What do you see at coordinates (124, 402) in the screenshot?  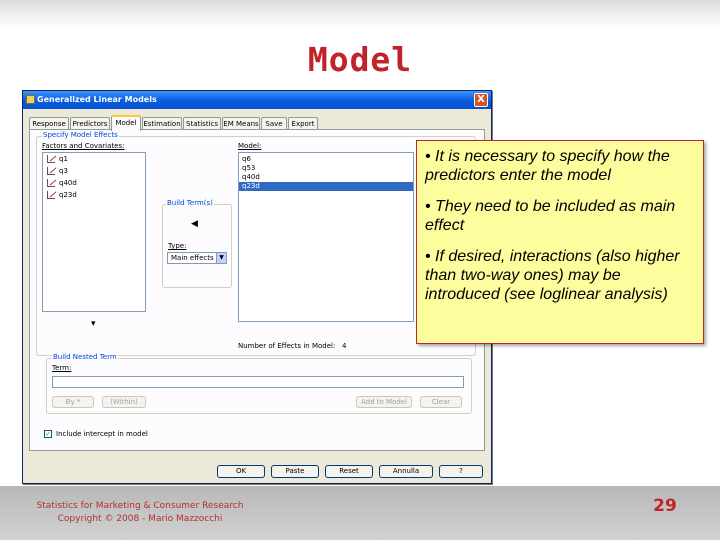 I see `within-button: (Within)` at bounding box center [124, 402].